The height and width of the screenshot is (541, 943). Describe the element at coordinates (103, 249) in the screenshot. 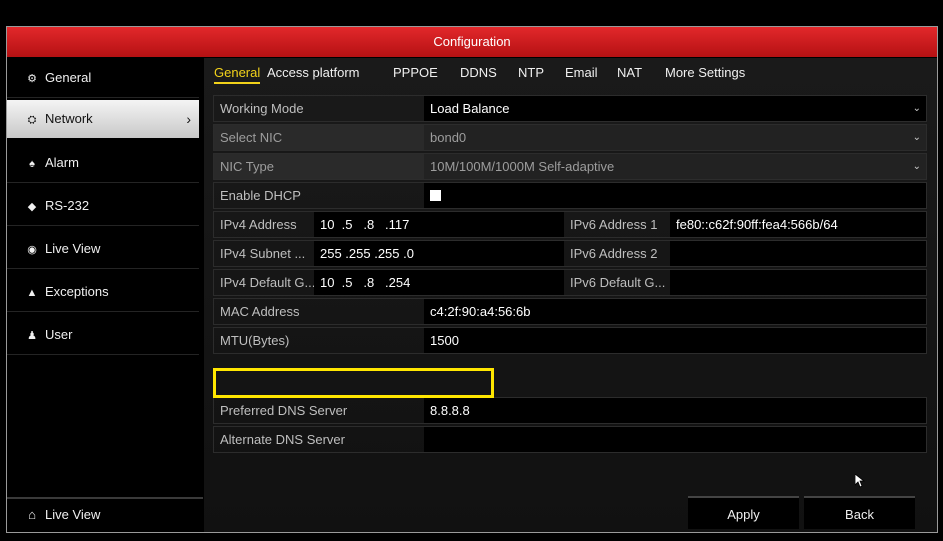

I see `sidebar-item-live-view: ◉ Live View` at that location.